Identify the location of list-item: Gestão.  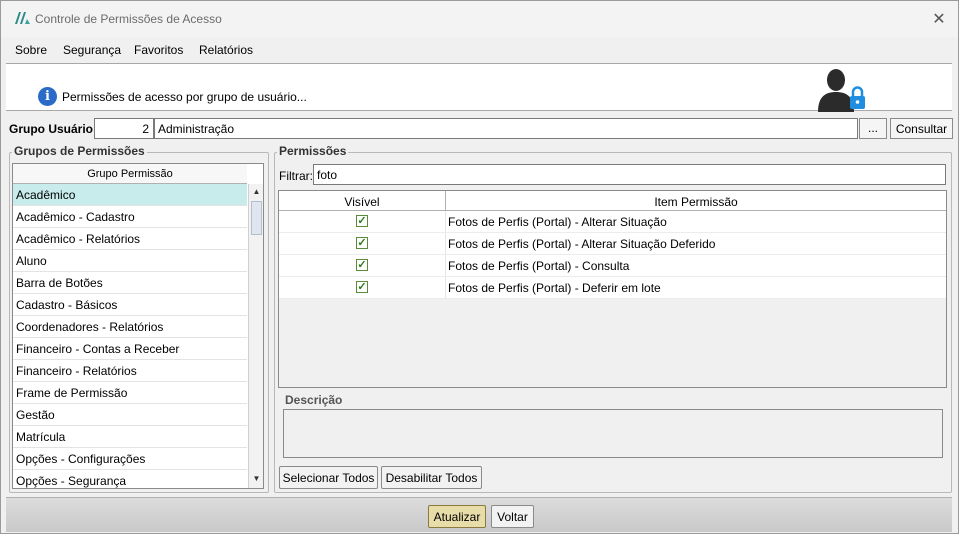
(130, 415).